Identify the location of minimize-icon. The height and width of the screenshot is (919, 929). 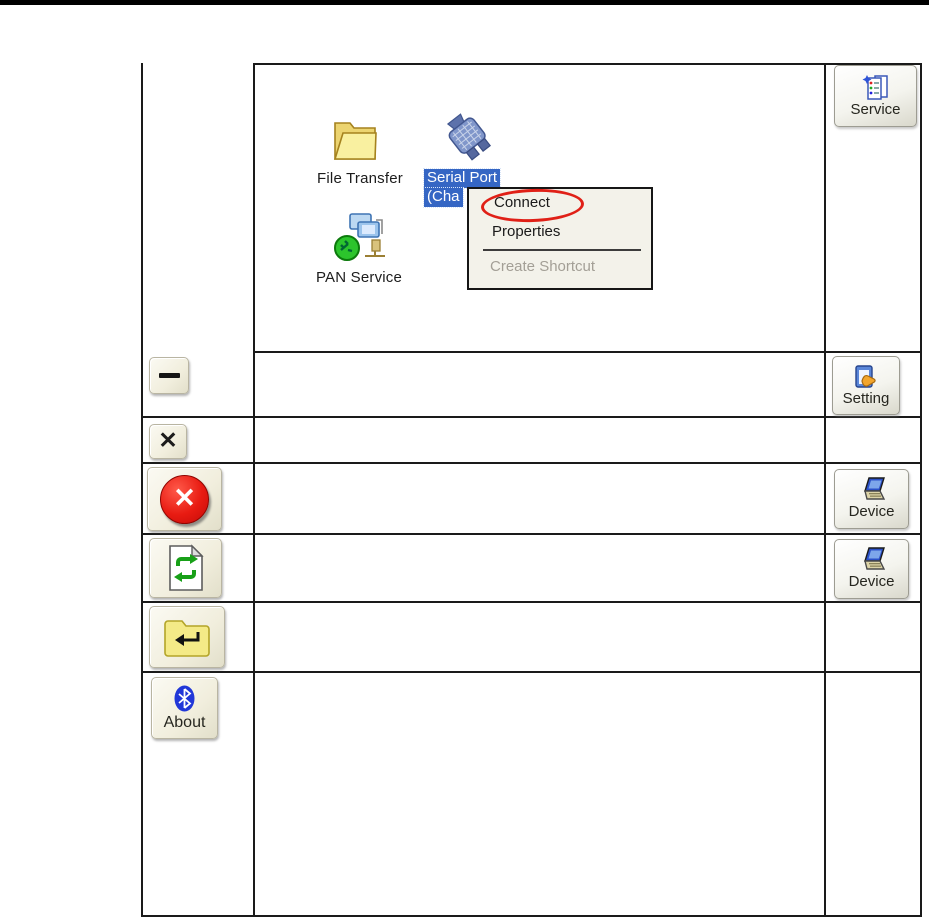
(169, 375).